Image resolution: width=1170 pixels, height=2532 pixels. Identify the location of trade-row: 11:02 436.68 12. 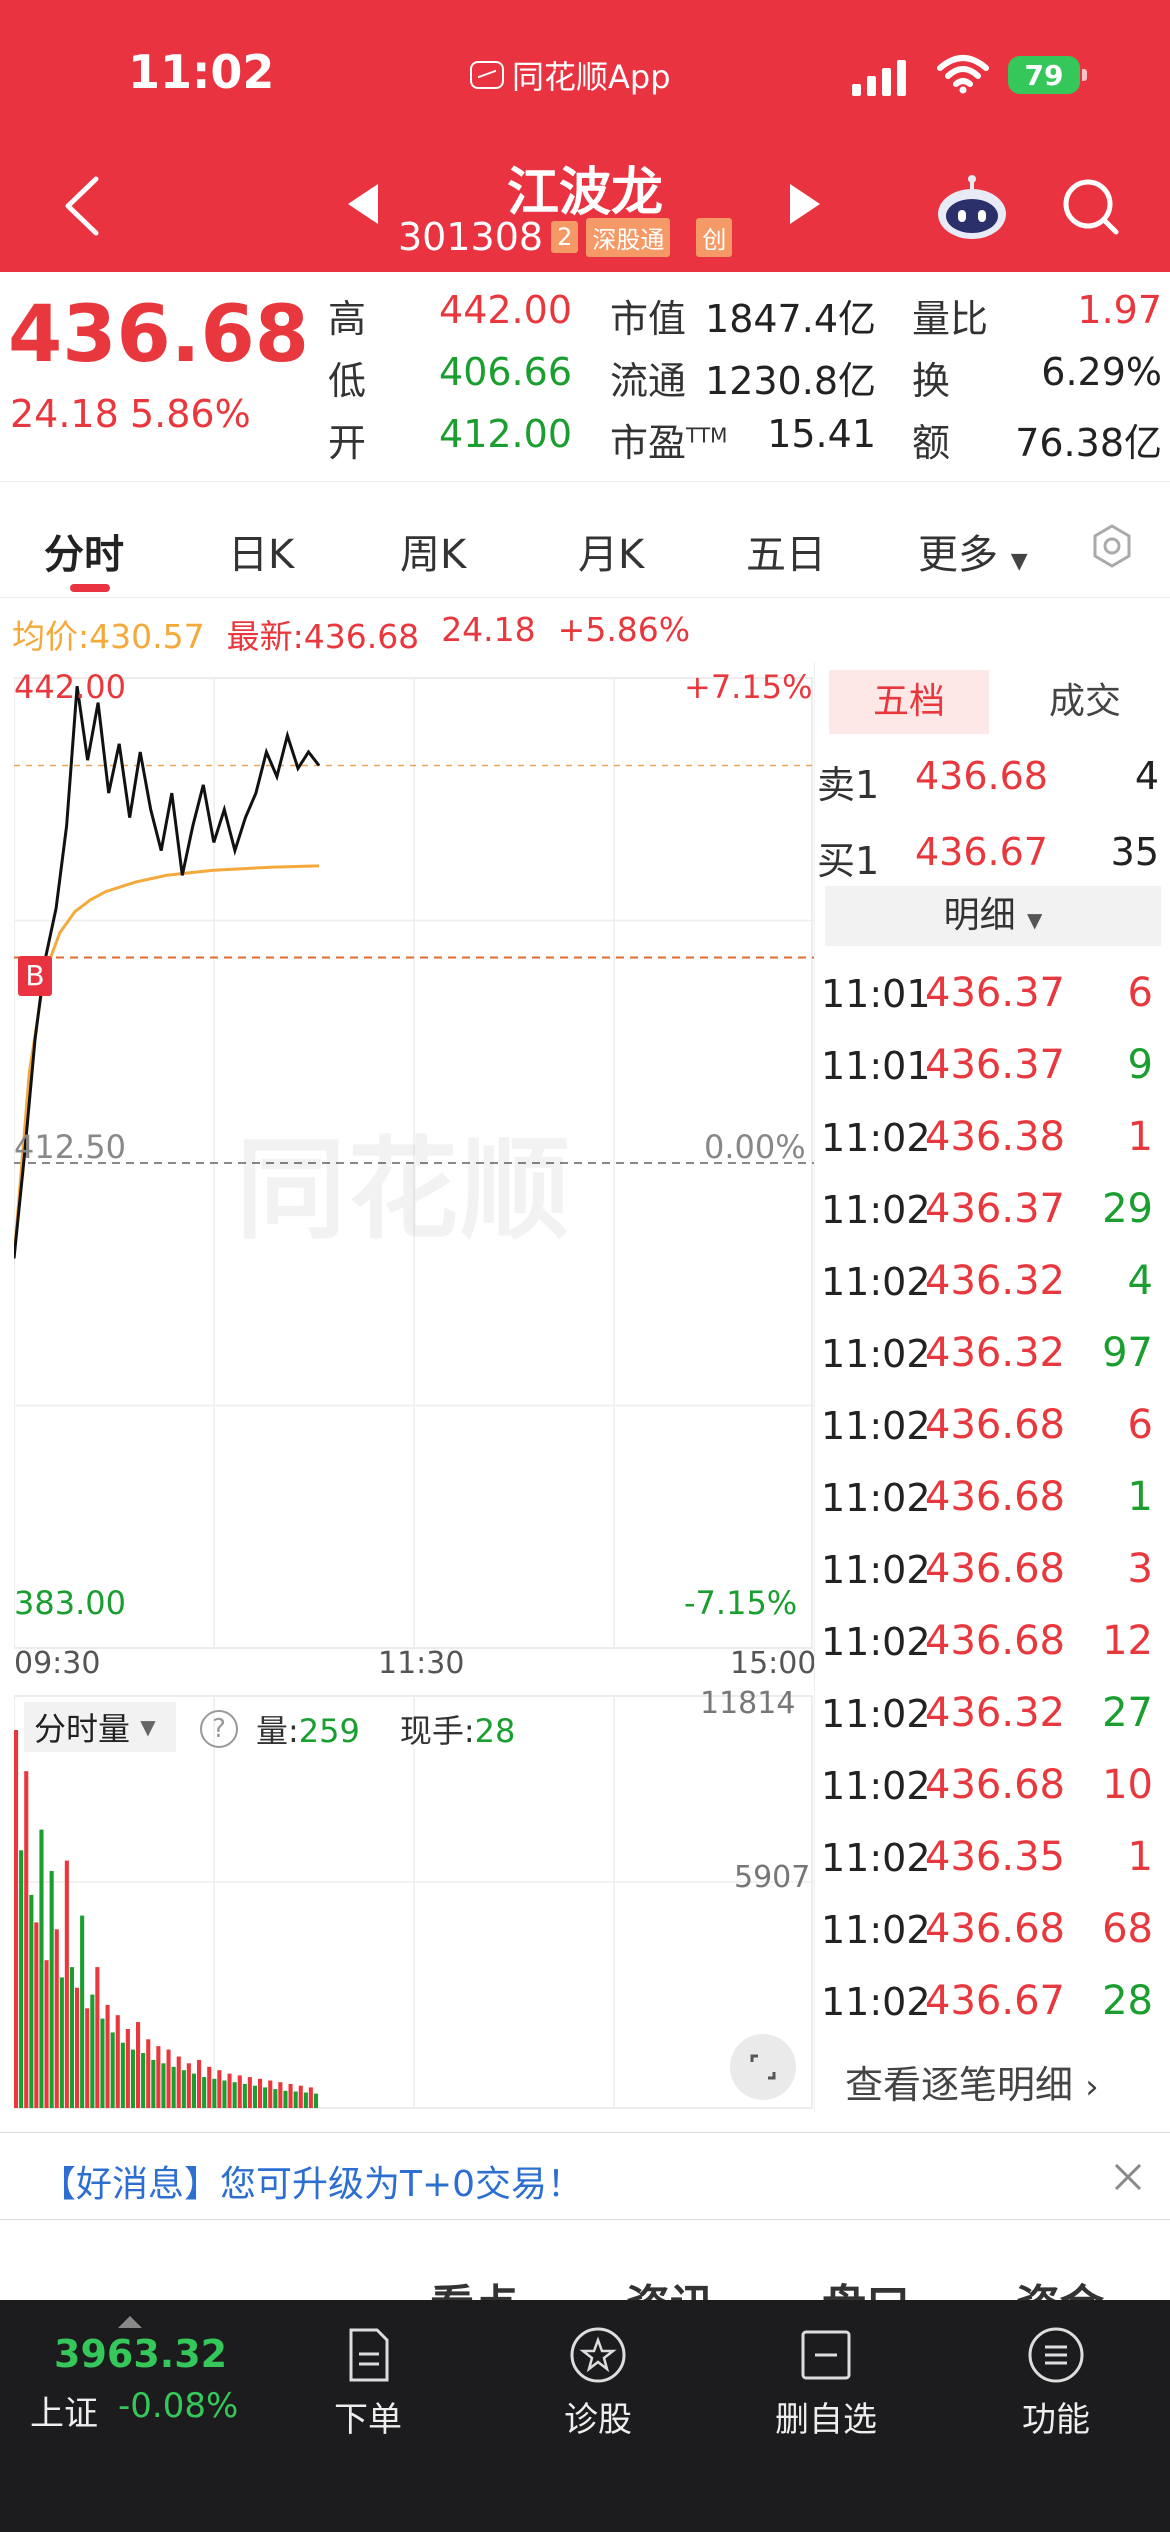
(992, 1646).